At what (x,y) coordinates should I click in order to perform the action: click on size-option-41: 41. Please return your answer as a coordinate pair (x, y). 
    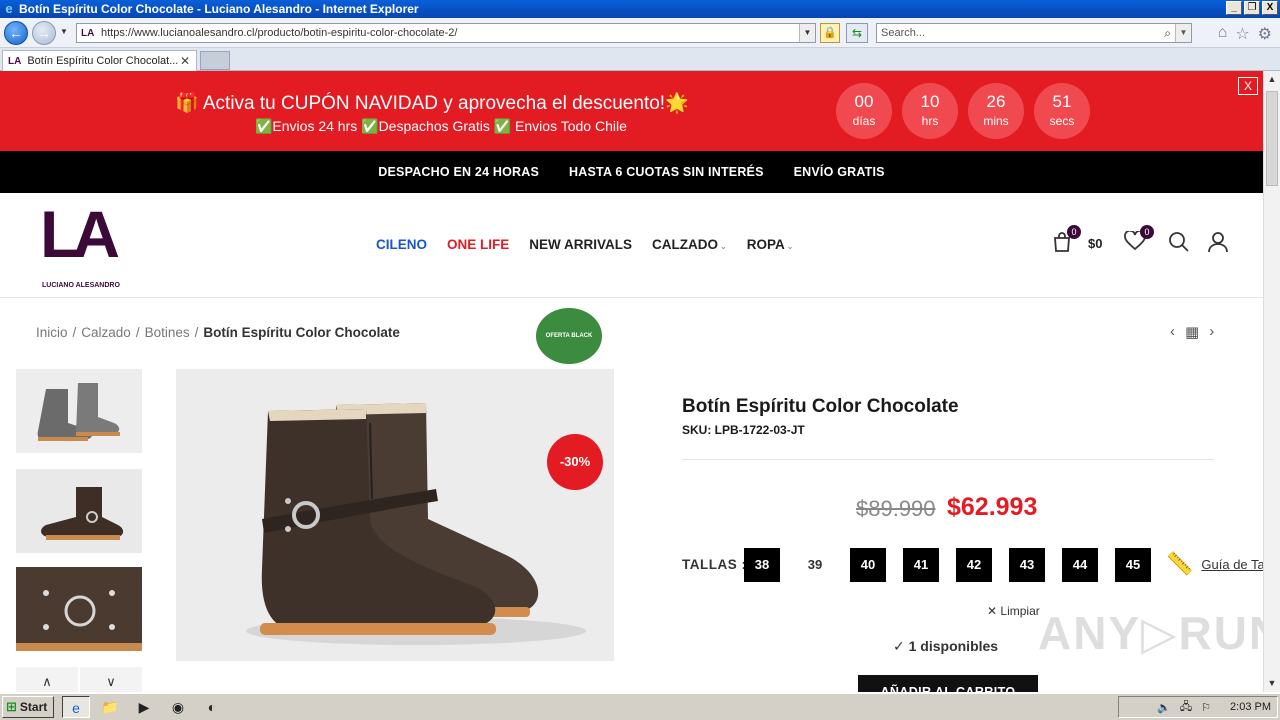
    Looking at the image, I should click on (921, 565).